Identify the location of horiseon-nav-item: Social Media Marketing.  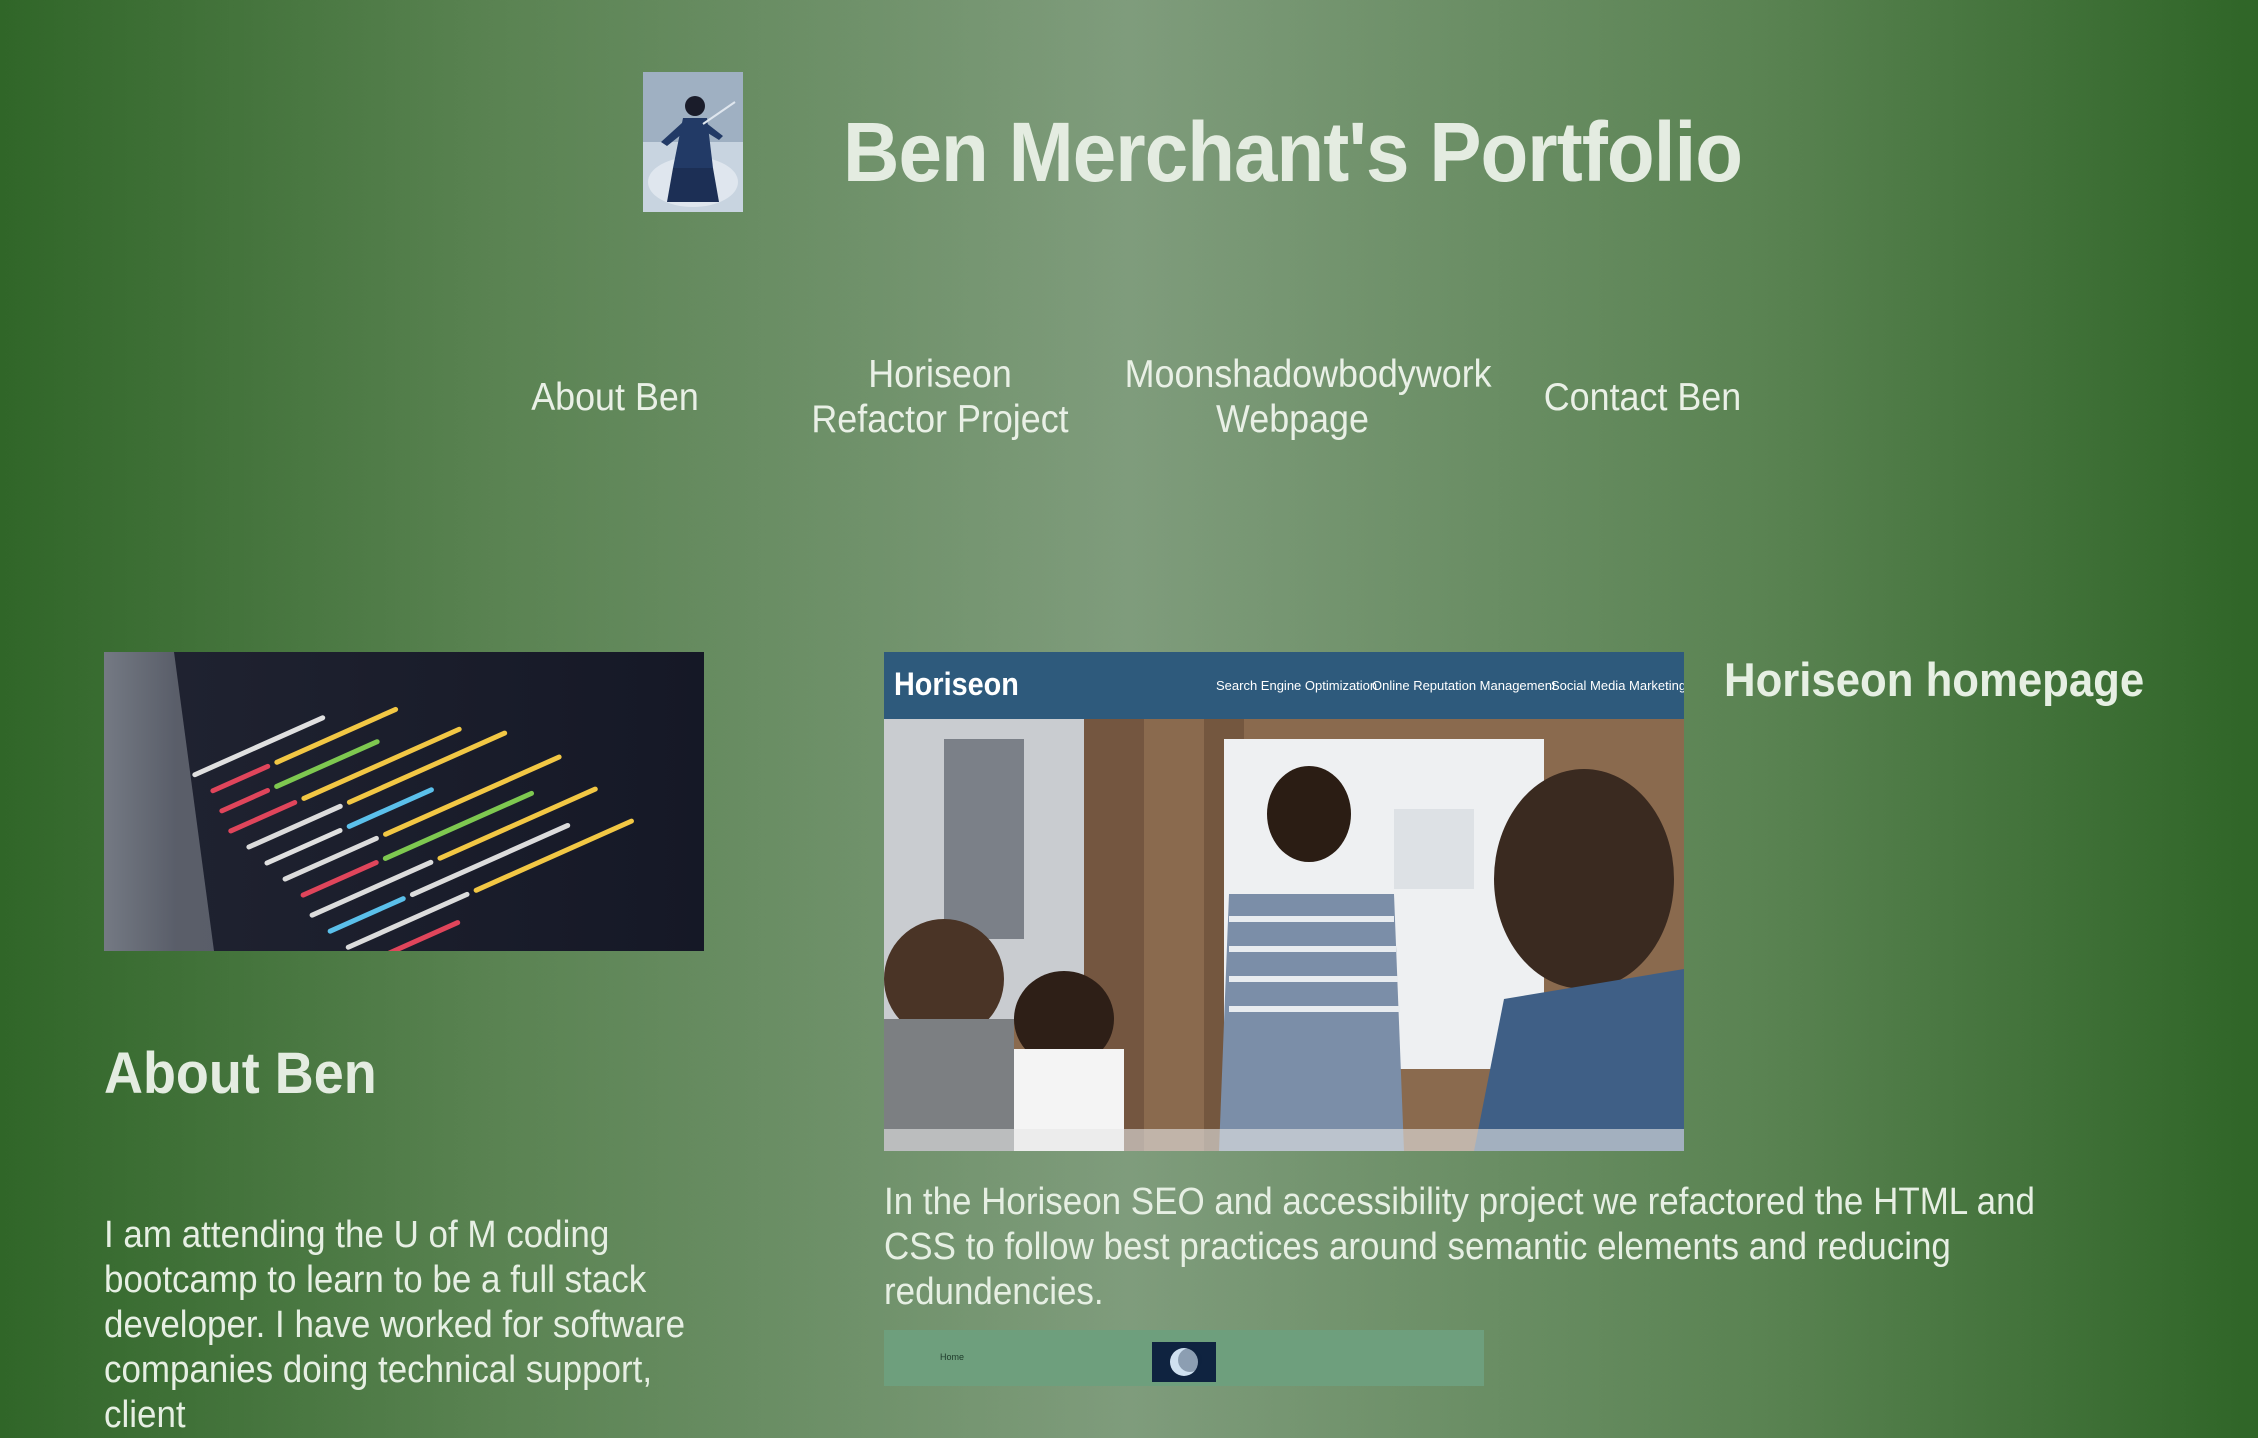
(1617, 685).